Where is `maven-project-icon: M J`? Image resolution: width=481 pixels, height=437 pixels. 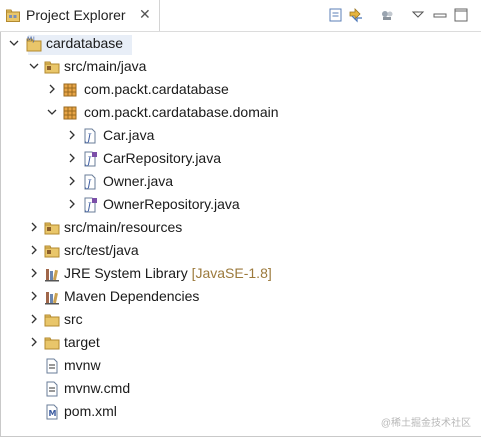 maven-project-icon: M J is located at coordinates (34, 44).